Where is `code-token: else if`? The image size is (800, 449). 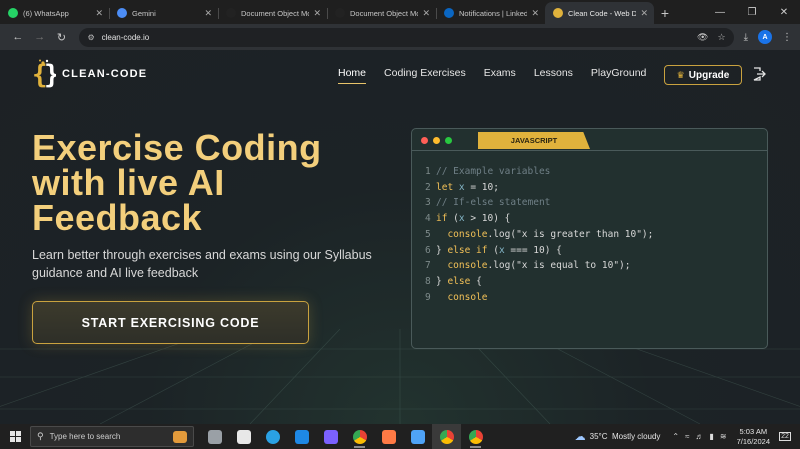
code-token: else if is located at coordinates (467, 250).